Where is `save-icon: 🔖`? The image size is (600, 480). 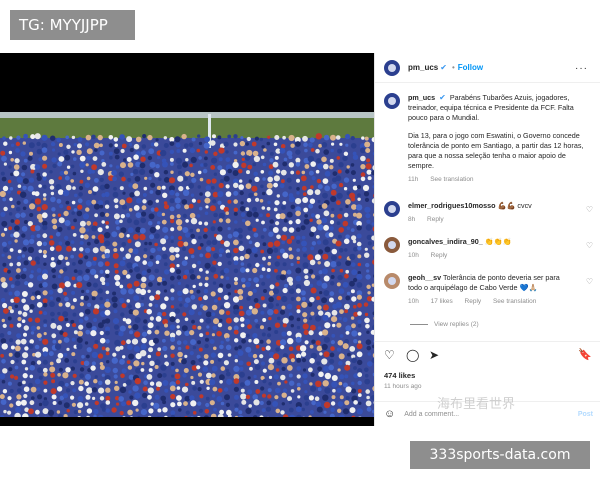
save-icon: 🔖 is located at coordinates (585, 354).